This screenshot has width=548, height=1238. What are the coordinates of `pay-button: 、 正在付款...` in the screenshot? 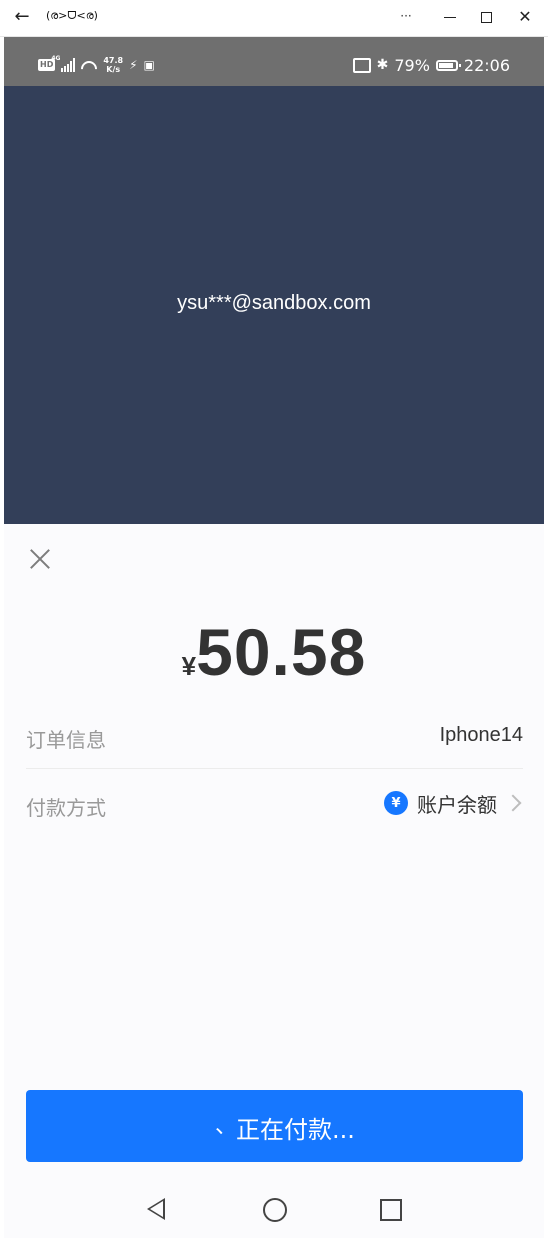 It's located at (274, 1126).